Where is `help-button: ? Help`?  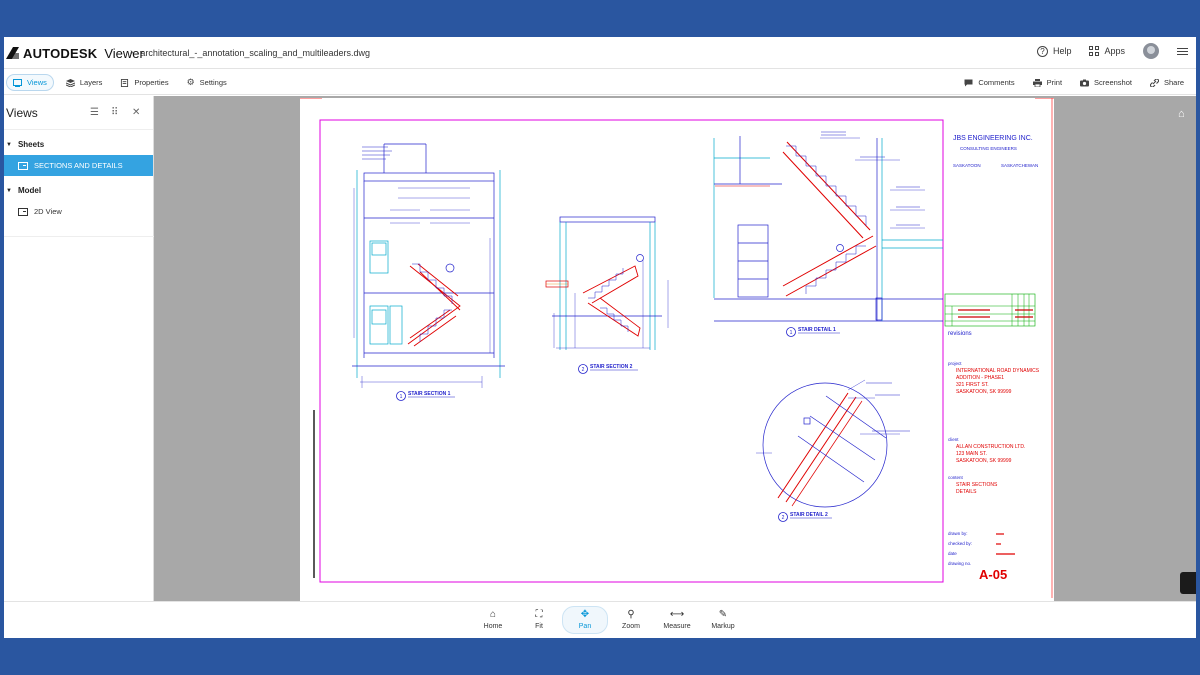
help-button: ? Help is located at coordinates (1053, 51).